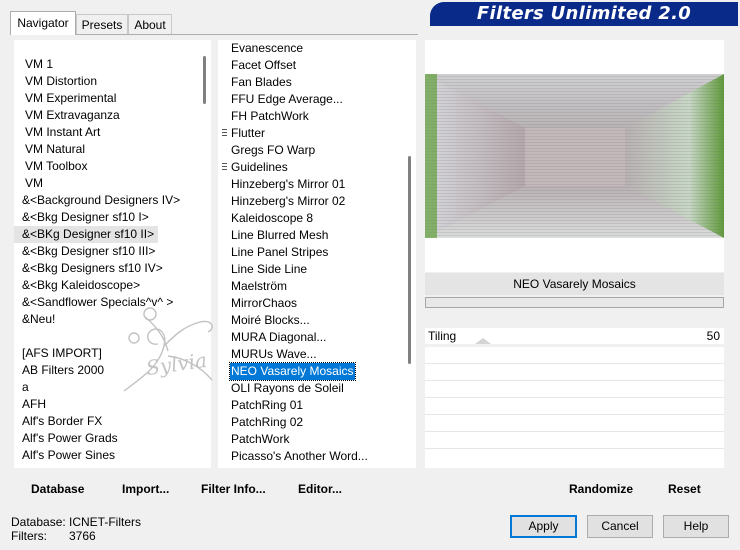 This screenshot has width=740, height=550. I want to click on preview-filter-name: NEO Vasarely Mosaics, so click(574, 284).